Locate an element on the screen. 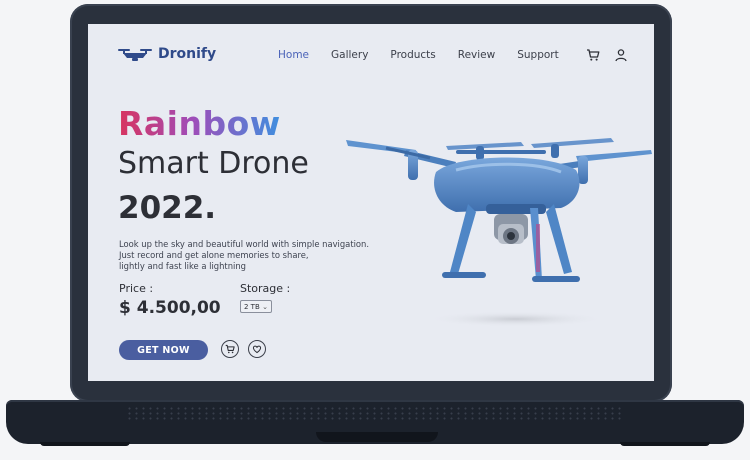 This screenshot has width=750, height=460. nav-item-products: Products is located at coordinates (412, 55).